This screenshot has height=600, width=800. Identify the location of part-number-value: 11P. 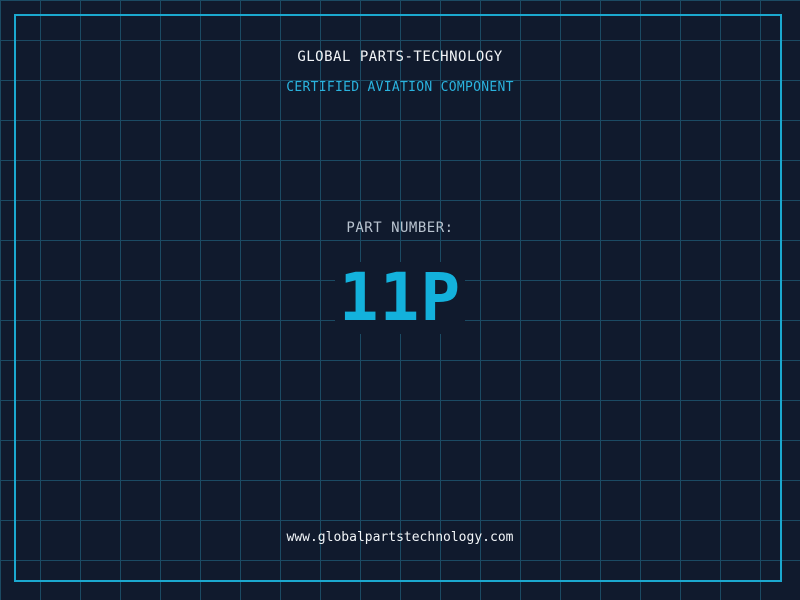
(400, 298).